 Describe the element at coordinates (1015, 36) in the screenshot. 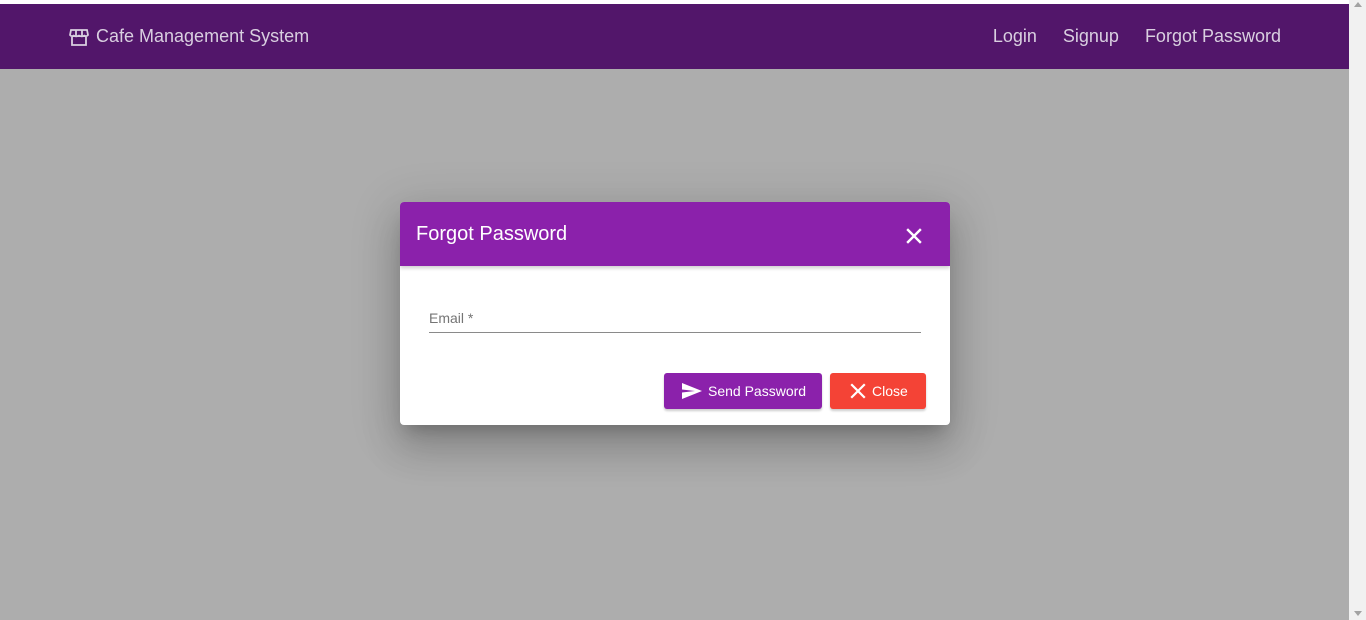

I see `nav-login-link: Login` at that location.